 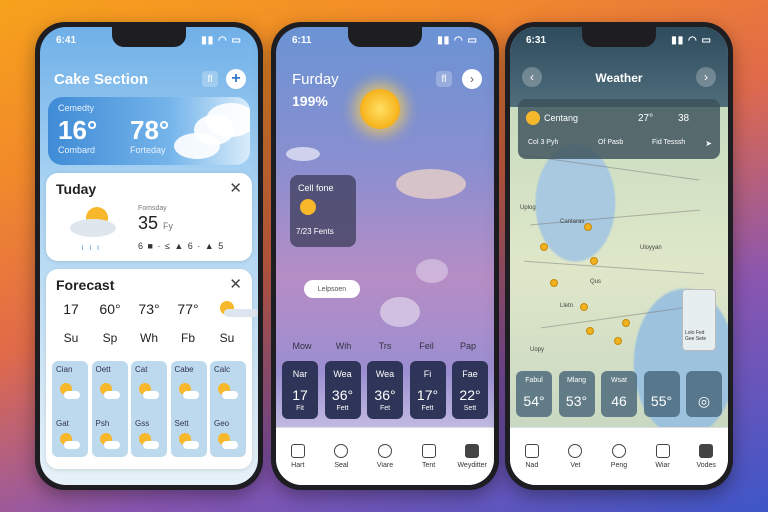 I want to click on nav-item-location: Vet, so click(x=575, y=456).